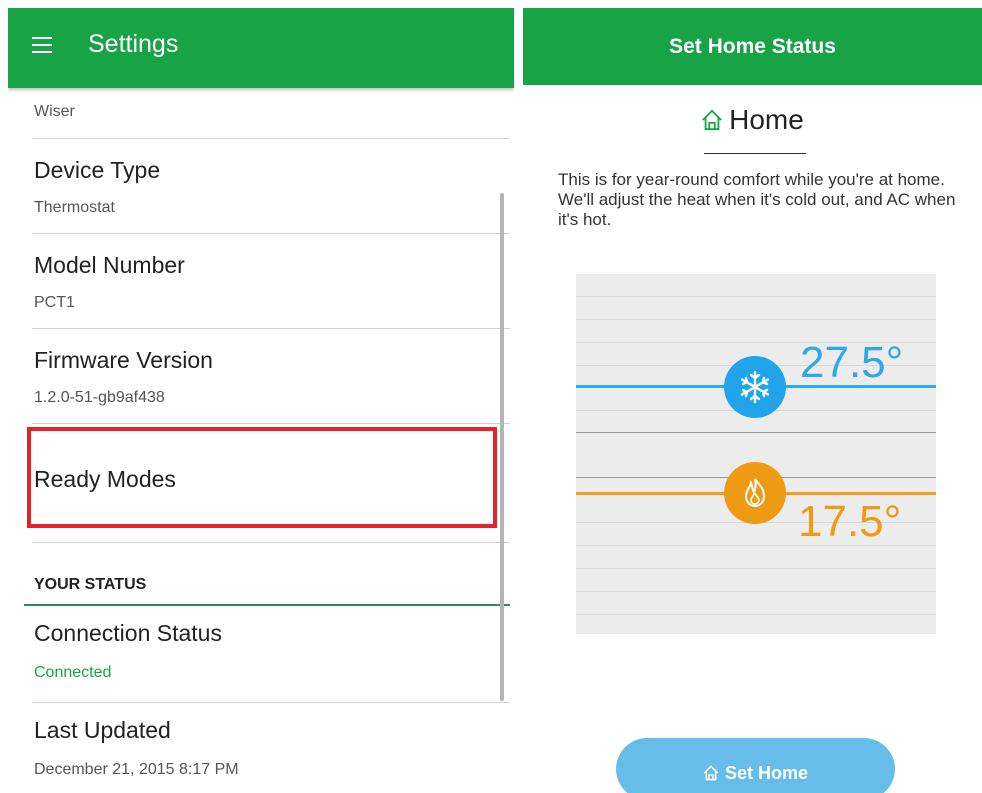 The height and width of the screenshot is (793, 982). Describe the element at coordinates (90, 584) in the screenshot. I see `your-status-heading: YOUR STATUS` at that location.